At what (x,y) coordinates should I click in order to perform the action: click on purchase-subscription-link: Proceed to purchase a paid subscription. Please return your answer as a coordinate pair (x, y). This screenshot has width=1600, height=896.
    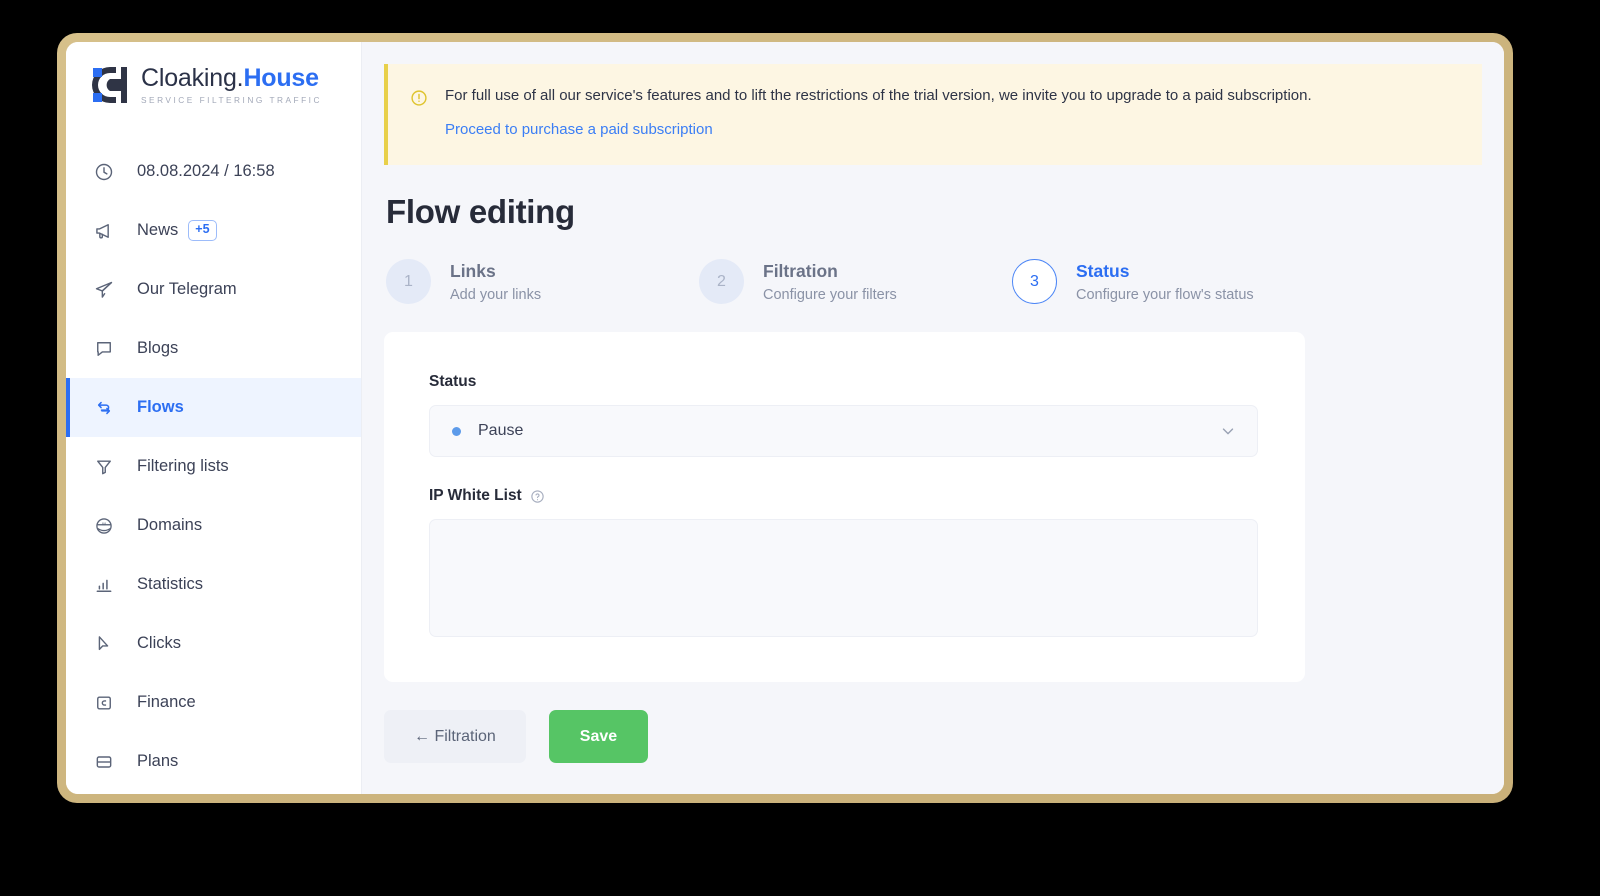
    Looking at the image, I should click on (579, 129).